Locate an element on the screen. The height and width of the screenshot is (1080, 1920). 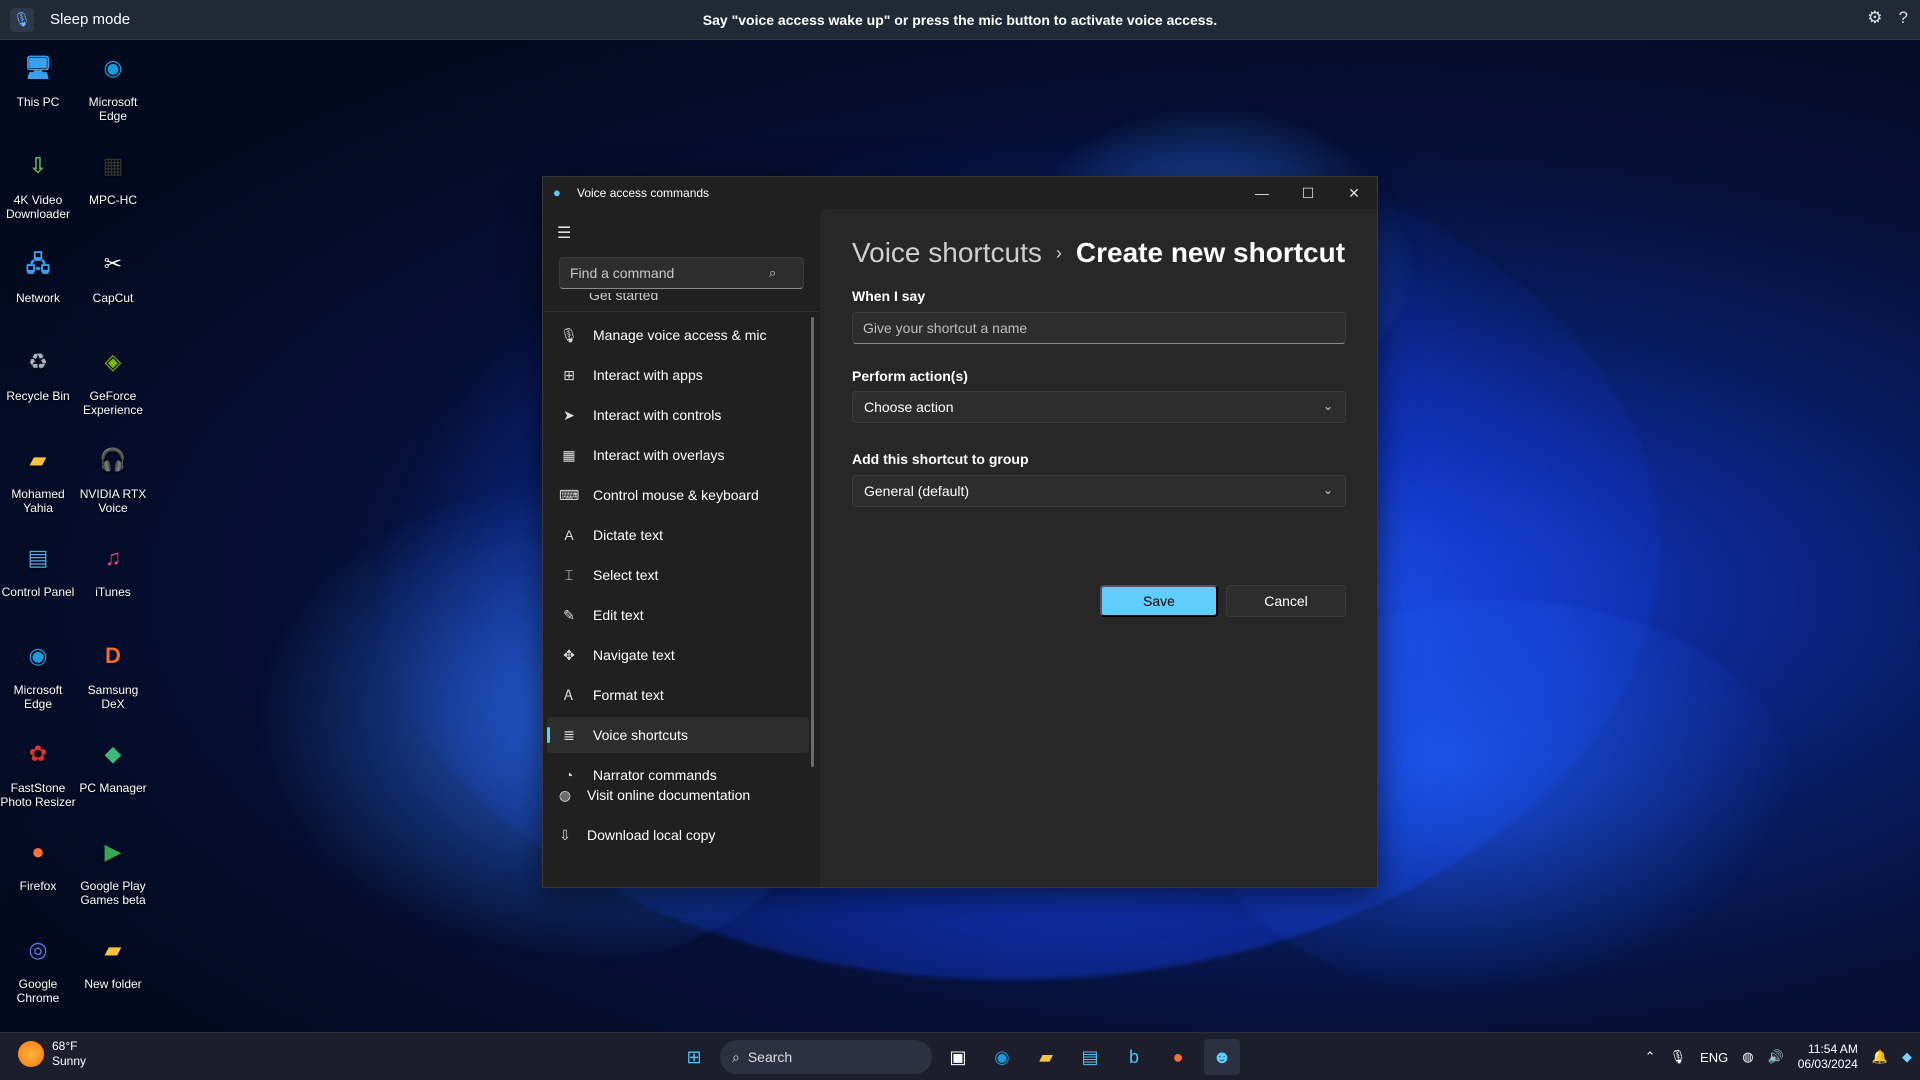
control-panel-icon: ▤ is located at coordinates (38, 557).